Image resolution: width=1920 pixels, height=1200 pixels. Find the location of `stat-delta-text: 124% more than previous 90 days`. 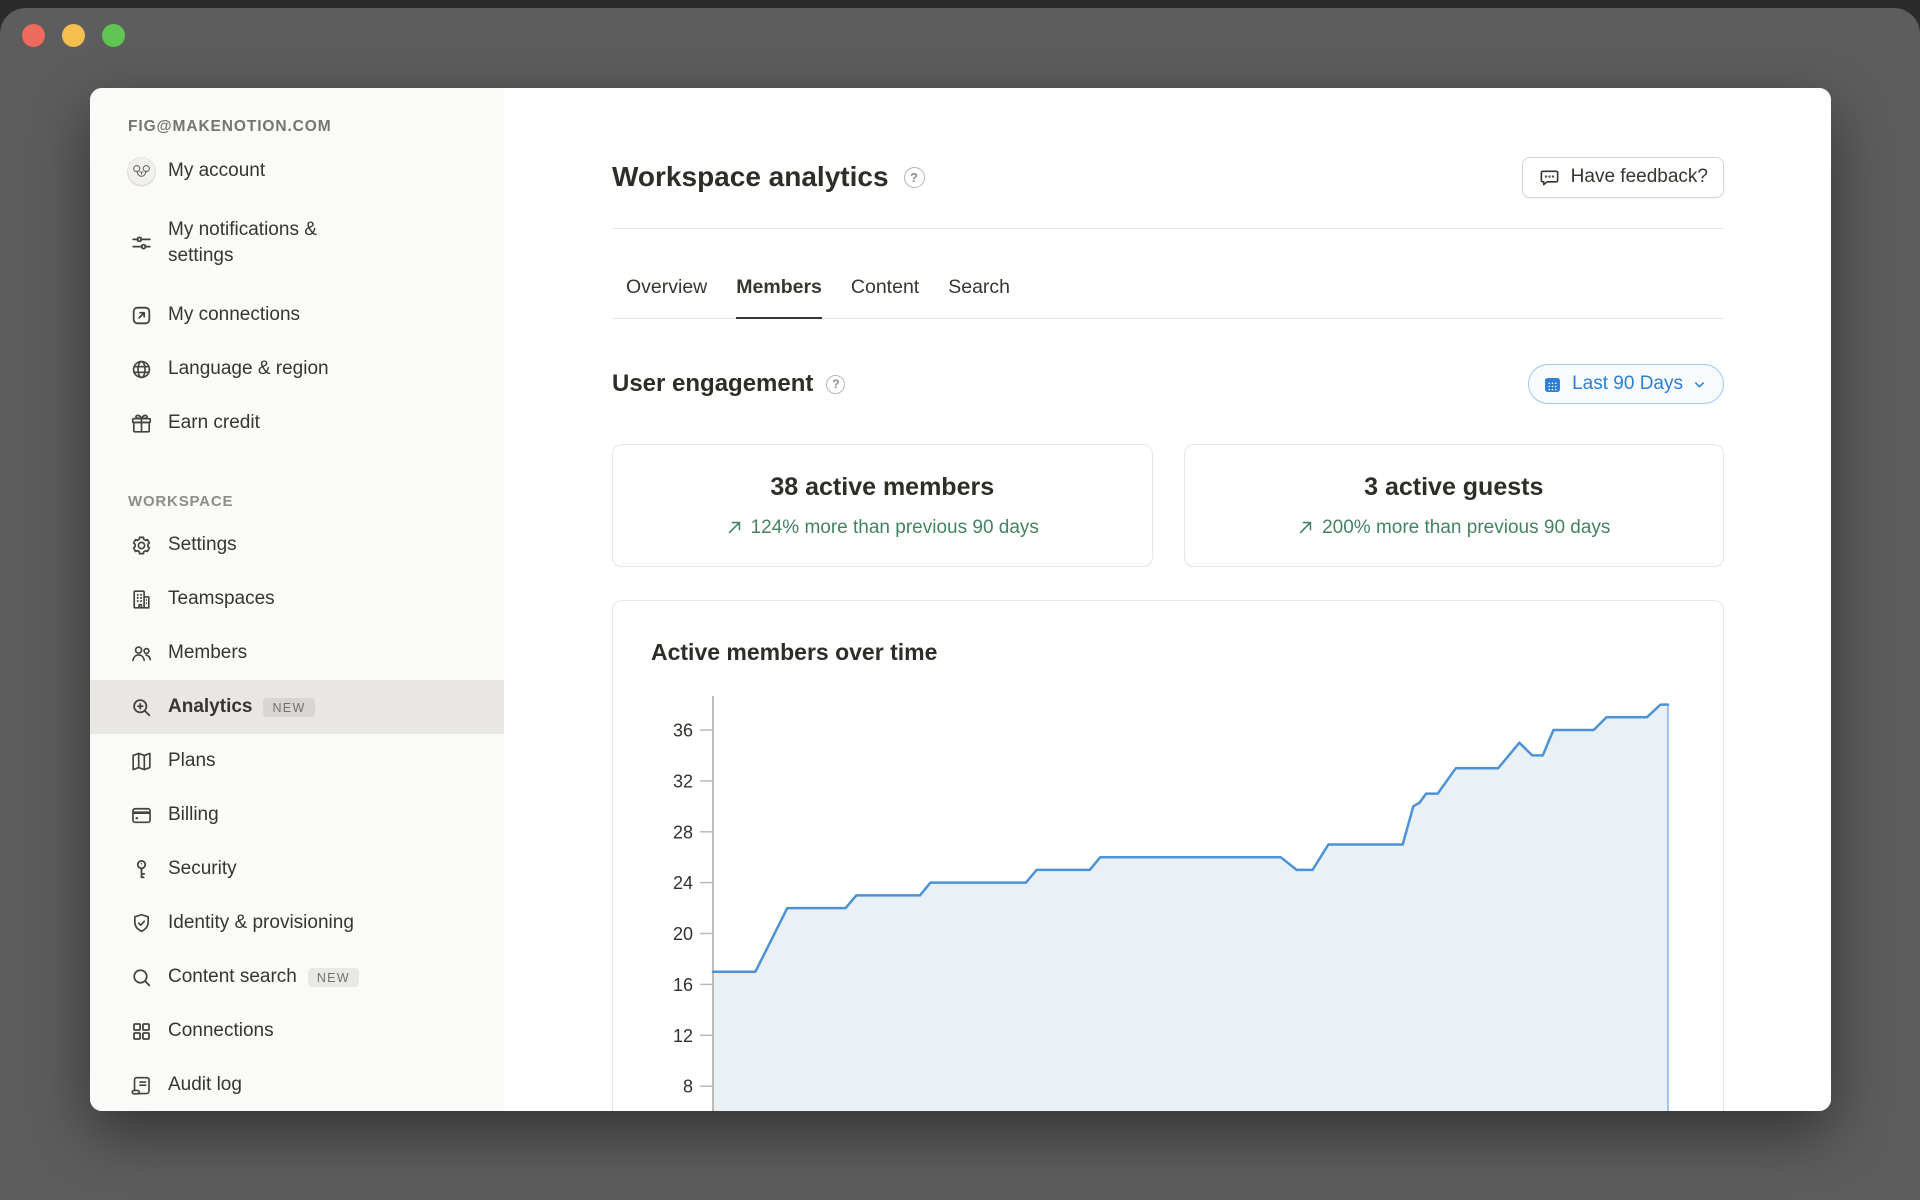

stat-delta-text: 124% more than previous 90 days is located at coordinates (894, 527).